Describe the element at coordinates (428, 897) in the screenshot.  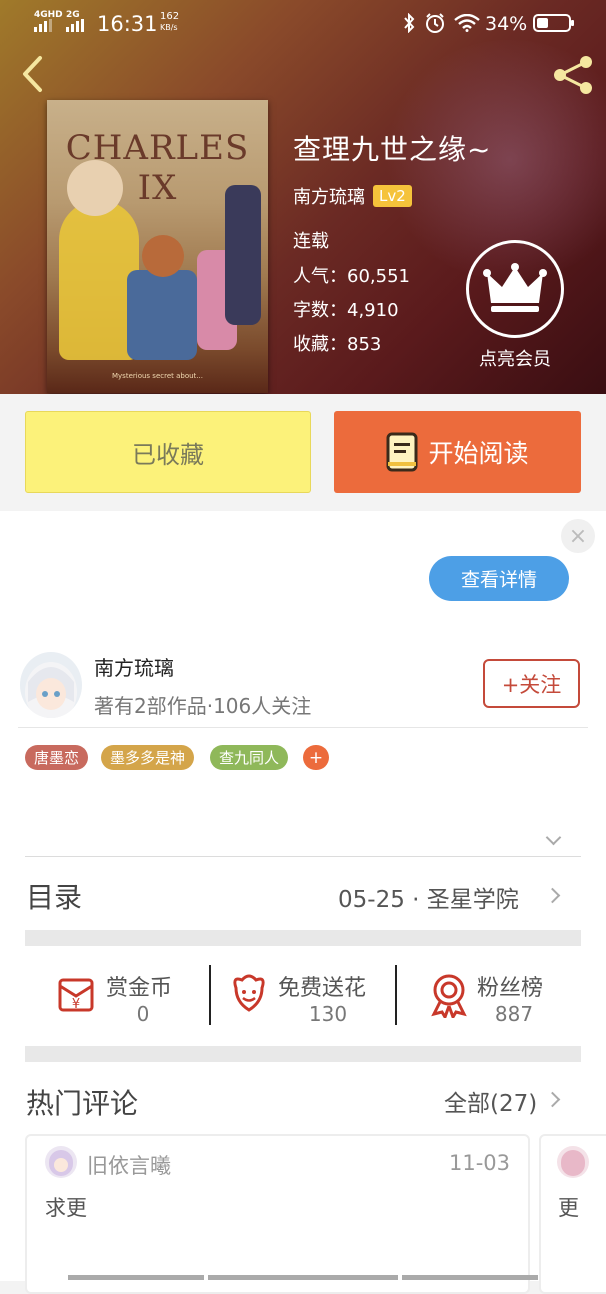
I see `catalog-latest: 05-25 · 圣星学院` at that location.